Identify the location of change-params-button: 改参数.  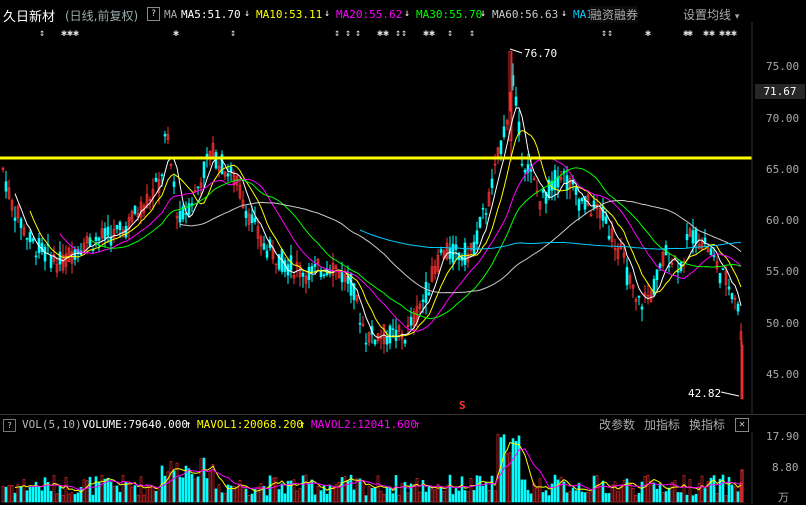
(617, 424).